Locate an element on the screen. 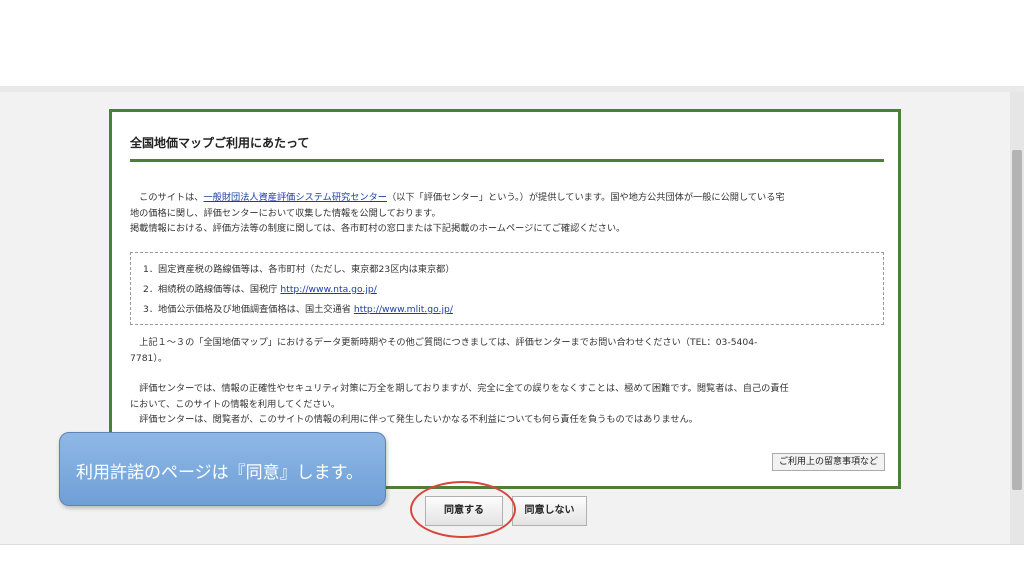  highlight-circle is located at coordinates (463, 509).